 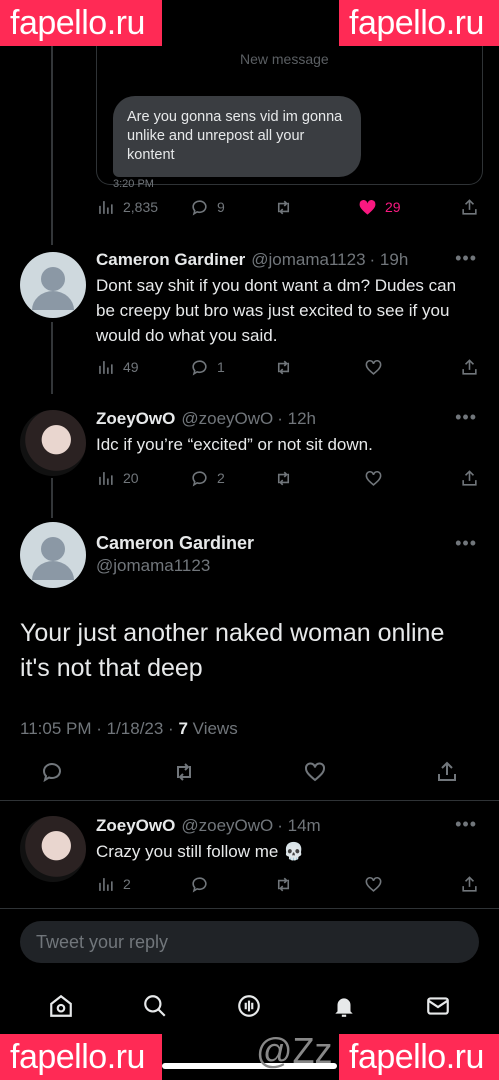 I want to click on avatar-cameron-main, so click(x=53, y=555).